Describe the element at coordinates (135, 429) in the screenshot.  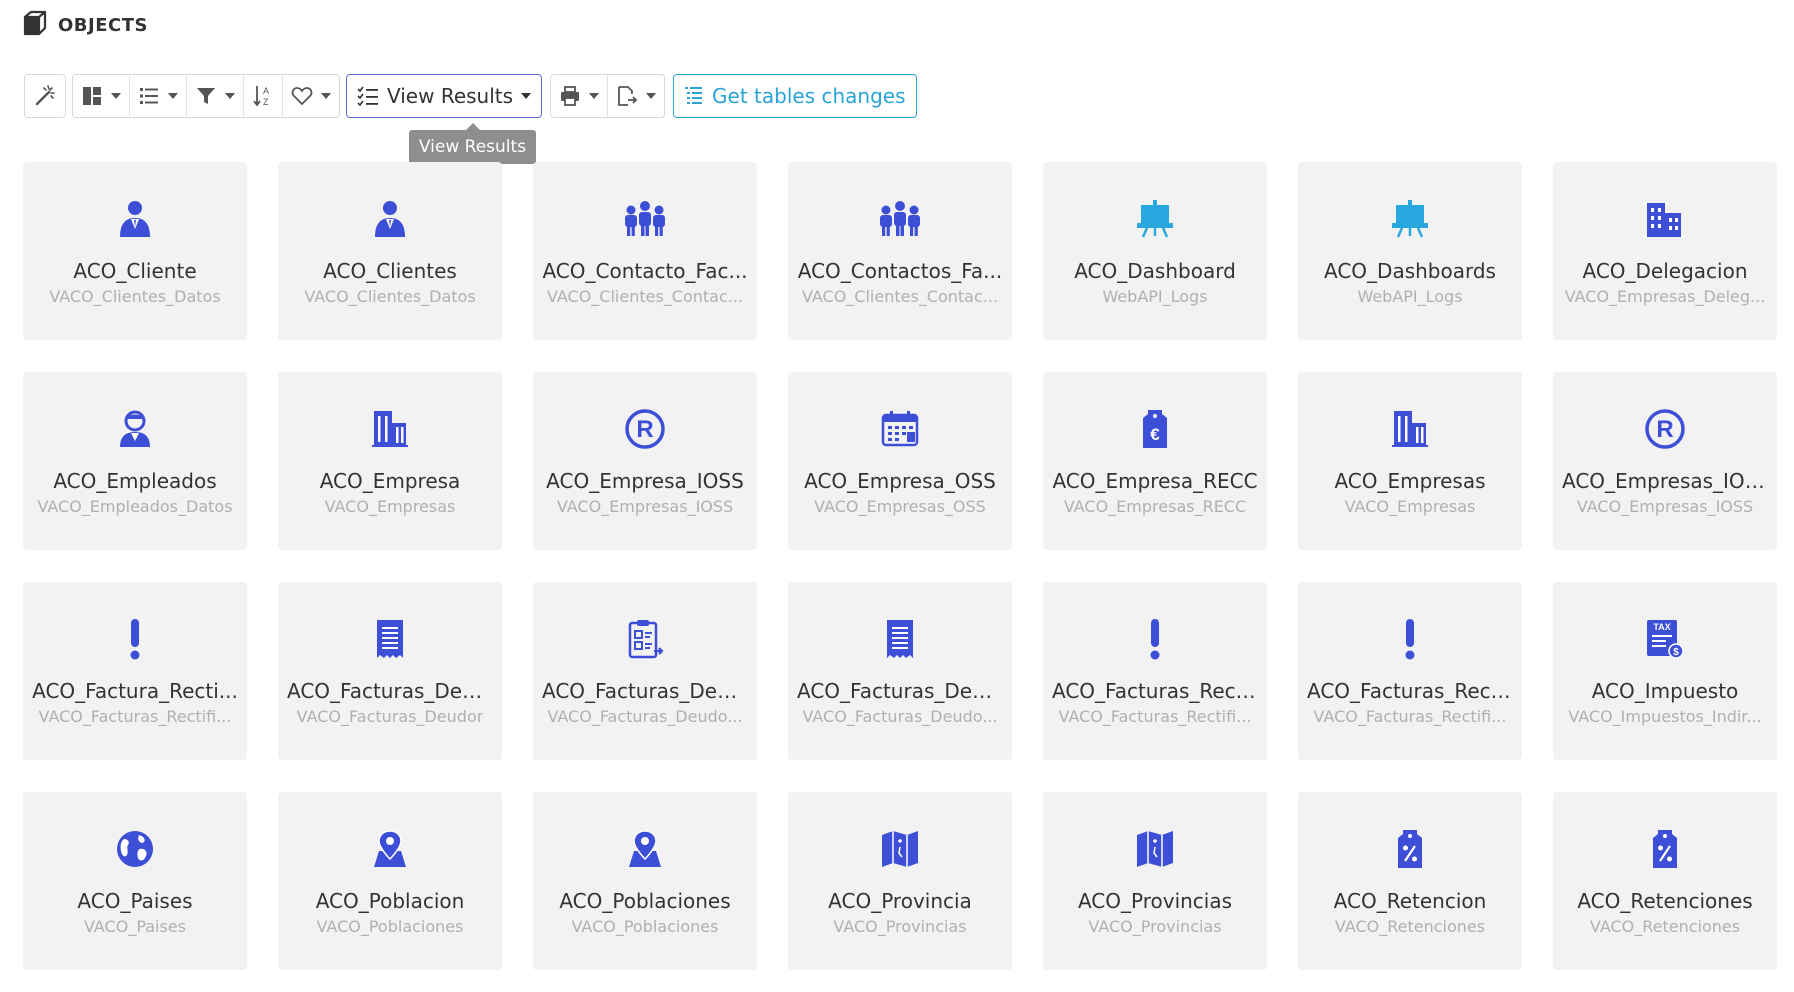
I see `employee-icon` at that location.